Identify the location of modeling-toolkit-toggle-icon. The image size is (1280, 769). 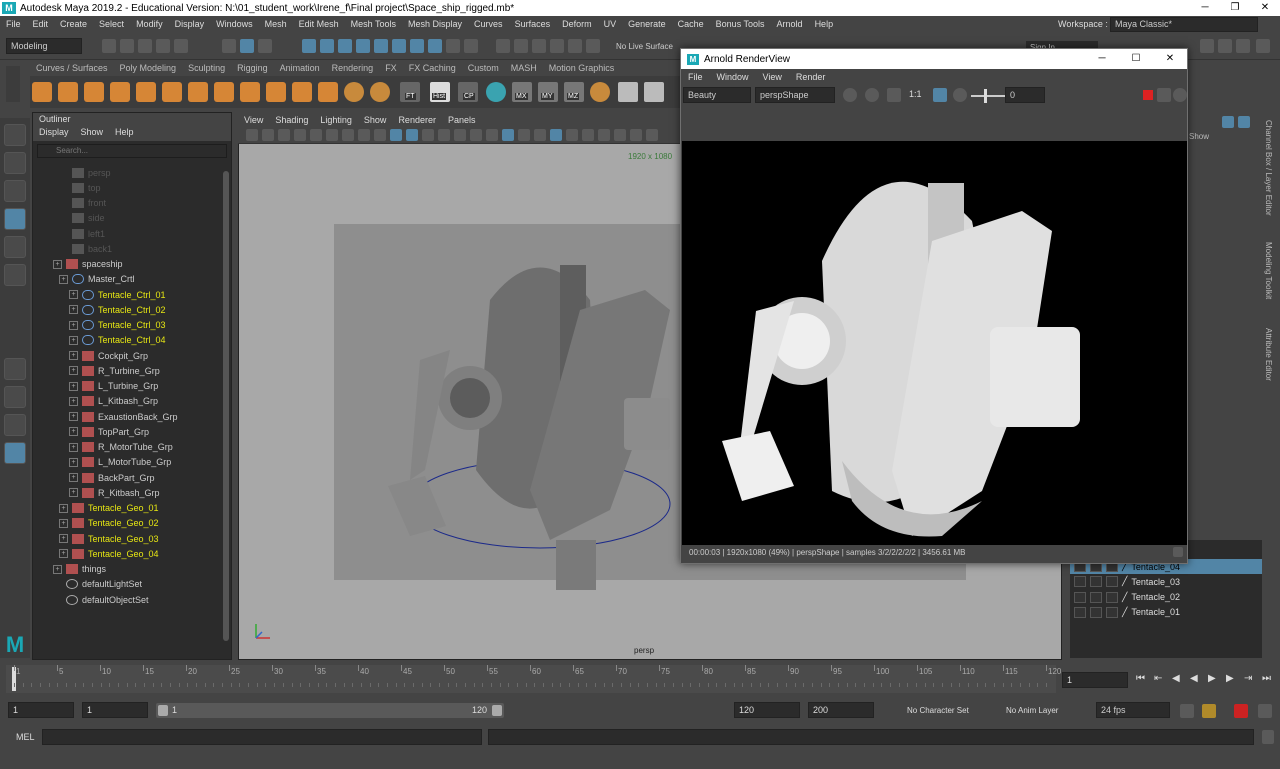
(1263, 46).